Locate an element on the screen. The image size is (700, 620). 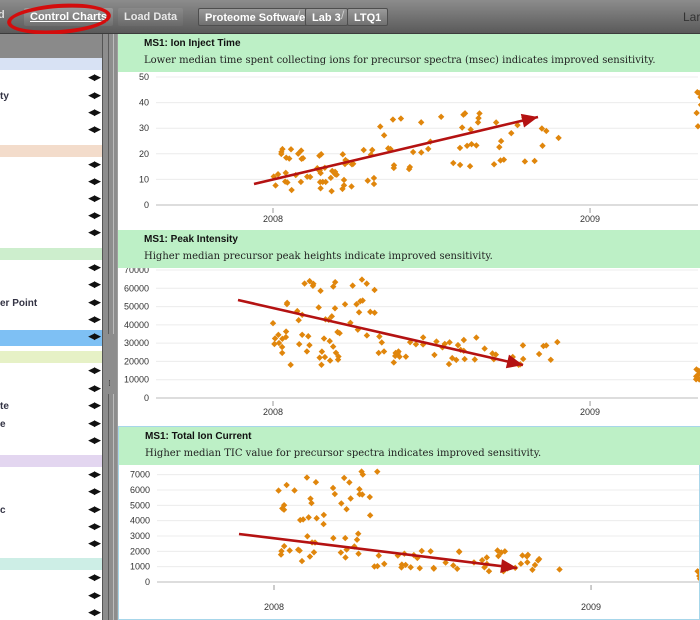
y-tick-label: 2000 is located at coordinates (140, 551).